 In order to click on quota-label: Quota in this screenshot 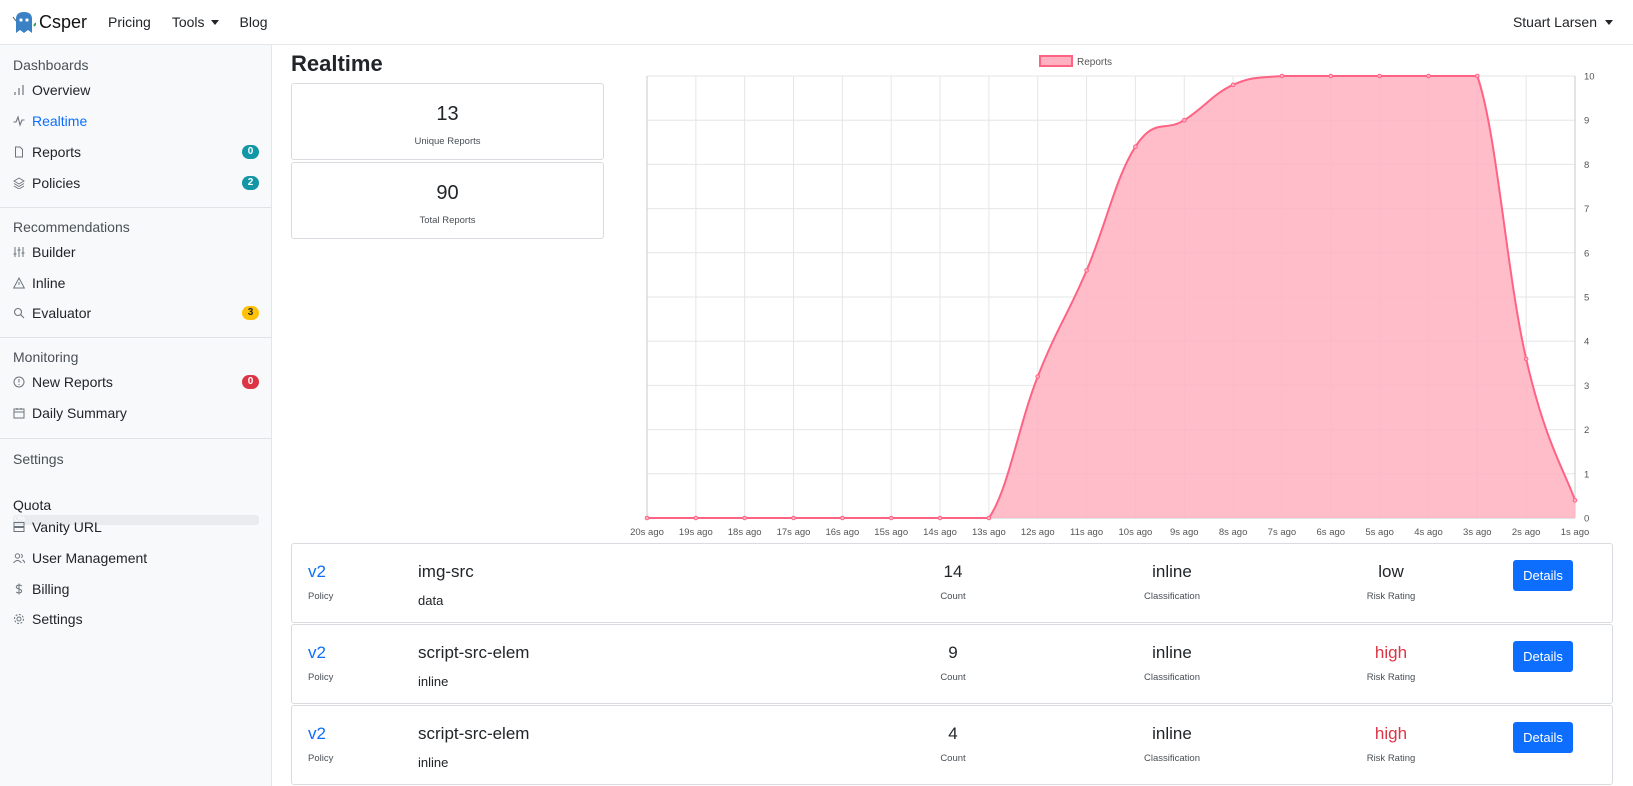, I will do `click(32, 505)`.